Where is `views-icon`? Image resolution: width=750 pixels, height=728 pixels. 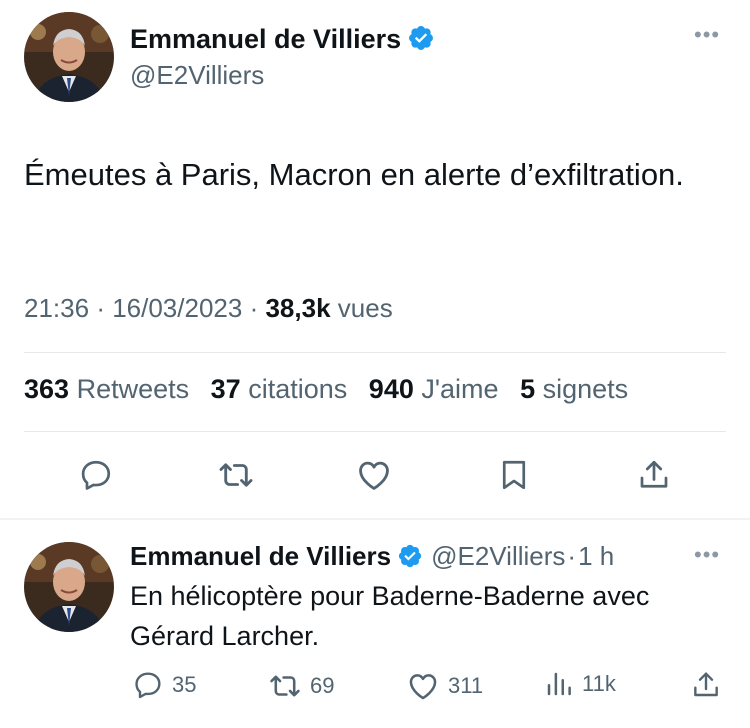
views-icon is located at coordinates (559, 684).